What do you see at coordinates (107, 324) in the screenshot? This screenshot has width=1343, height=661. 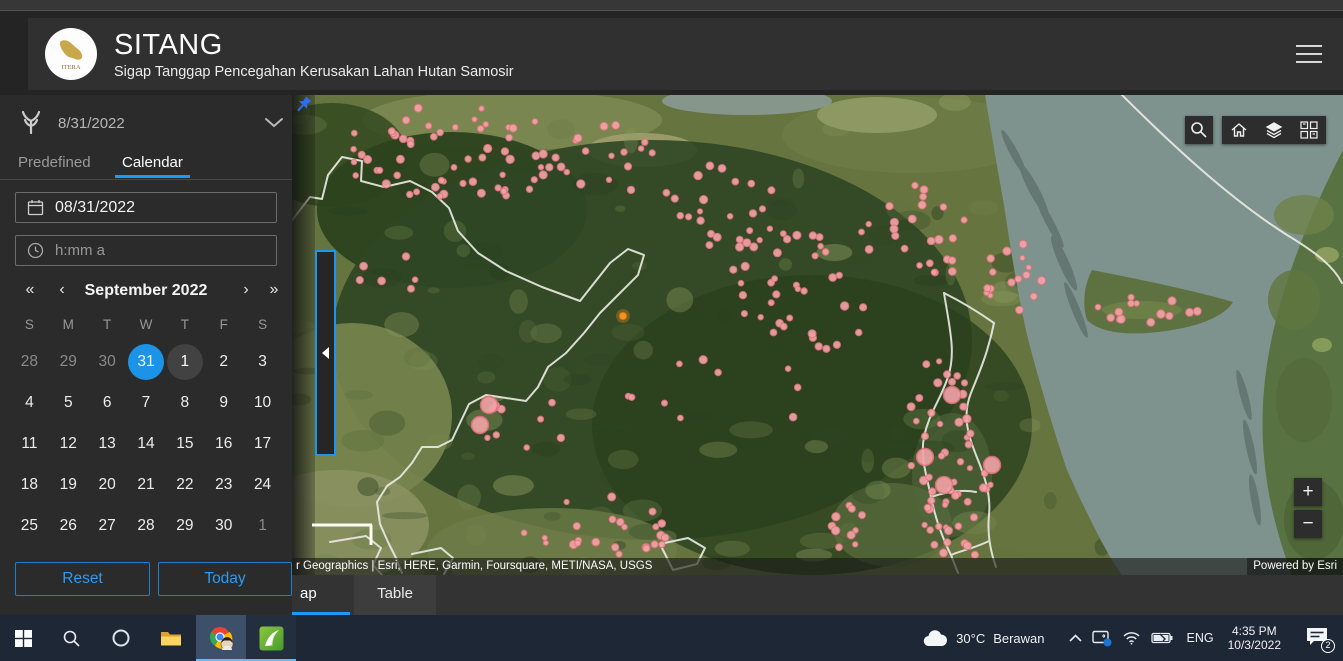 I see `weekday-label: T` at bounding box center [107, 324].